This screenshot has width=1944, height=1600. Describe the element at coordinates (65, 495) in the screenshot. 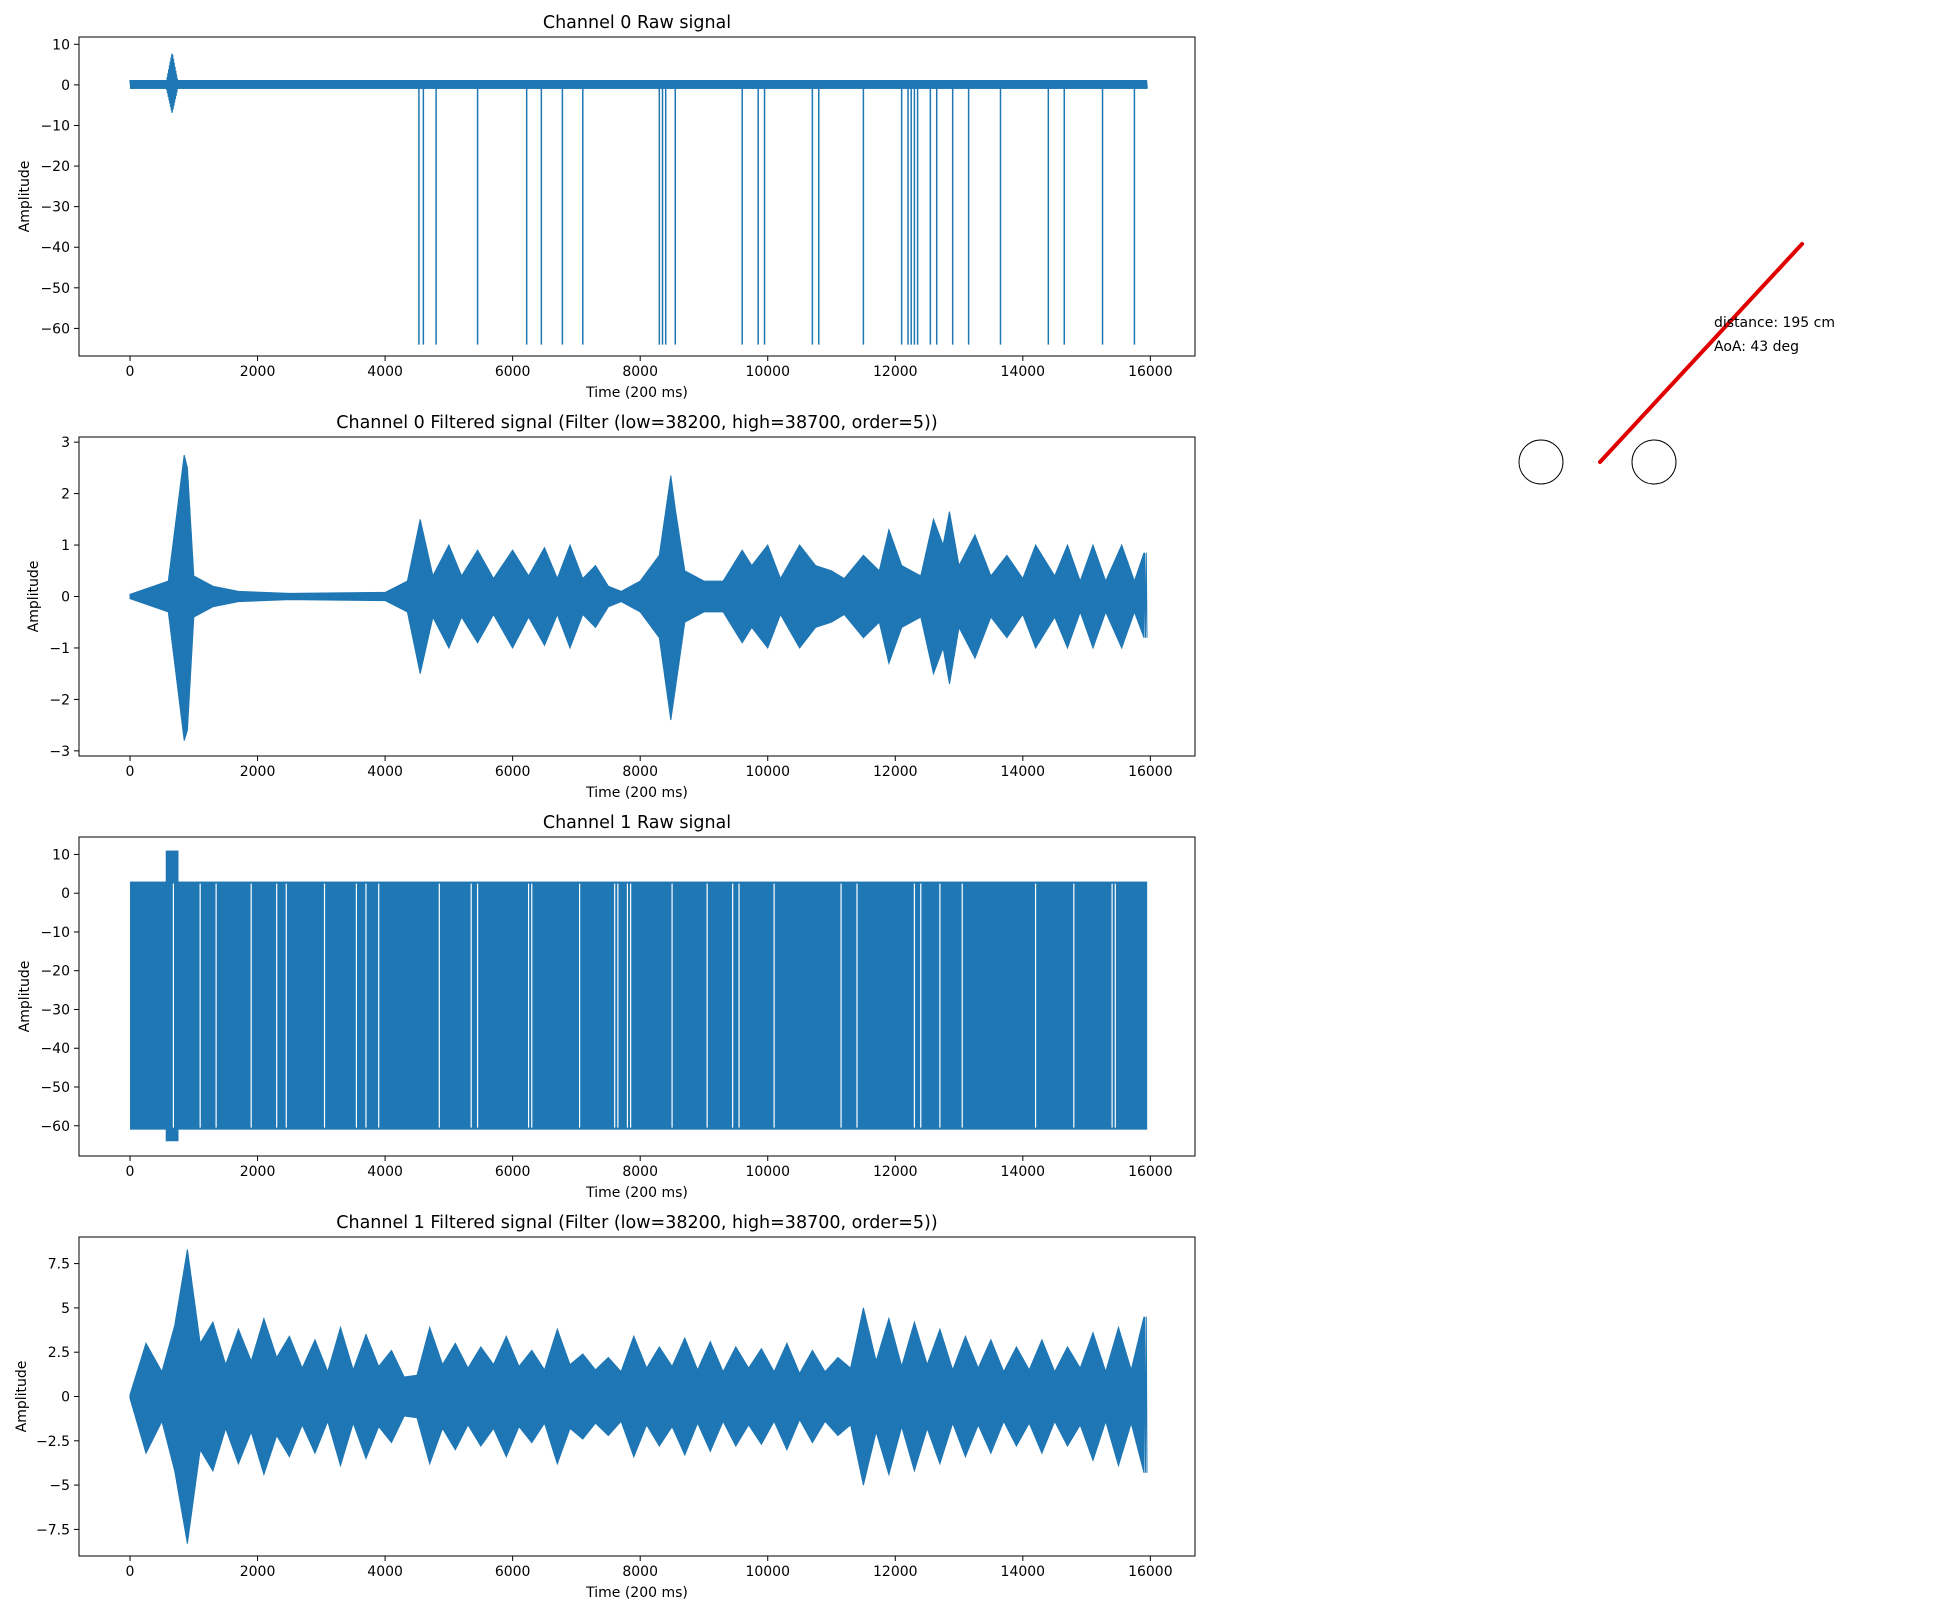

I see `y-tick-label: 2` at that location.